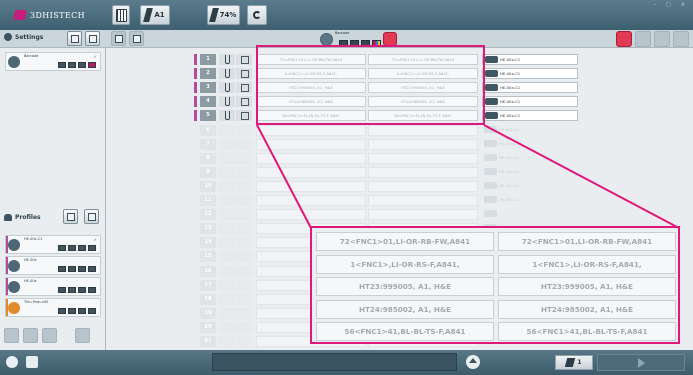 The height and width of the screenshot is (375, 693). I want to click on import-button, so click(11, 335).